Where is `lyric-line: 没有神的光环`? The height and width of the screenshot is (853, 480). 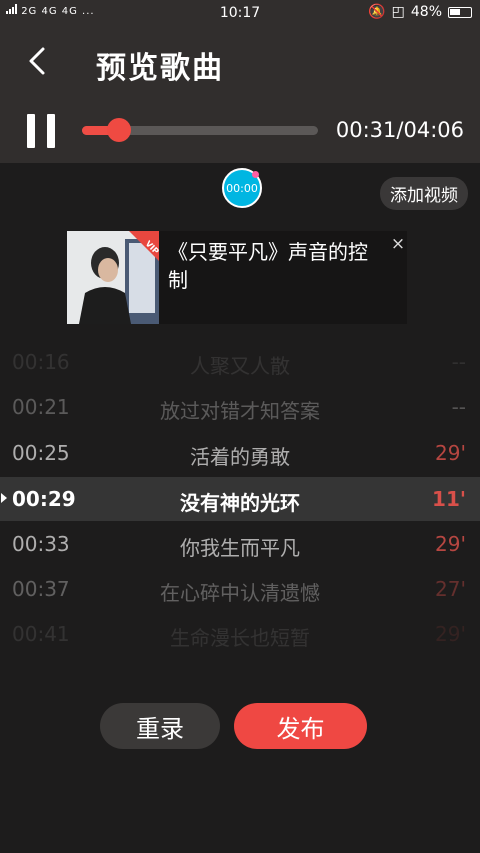
lyric-line: 没有神的光环 is located at coordinates (240, 503).